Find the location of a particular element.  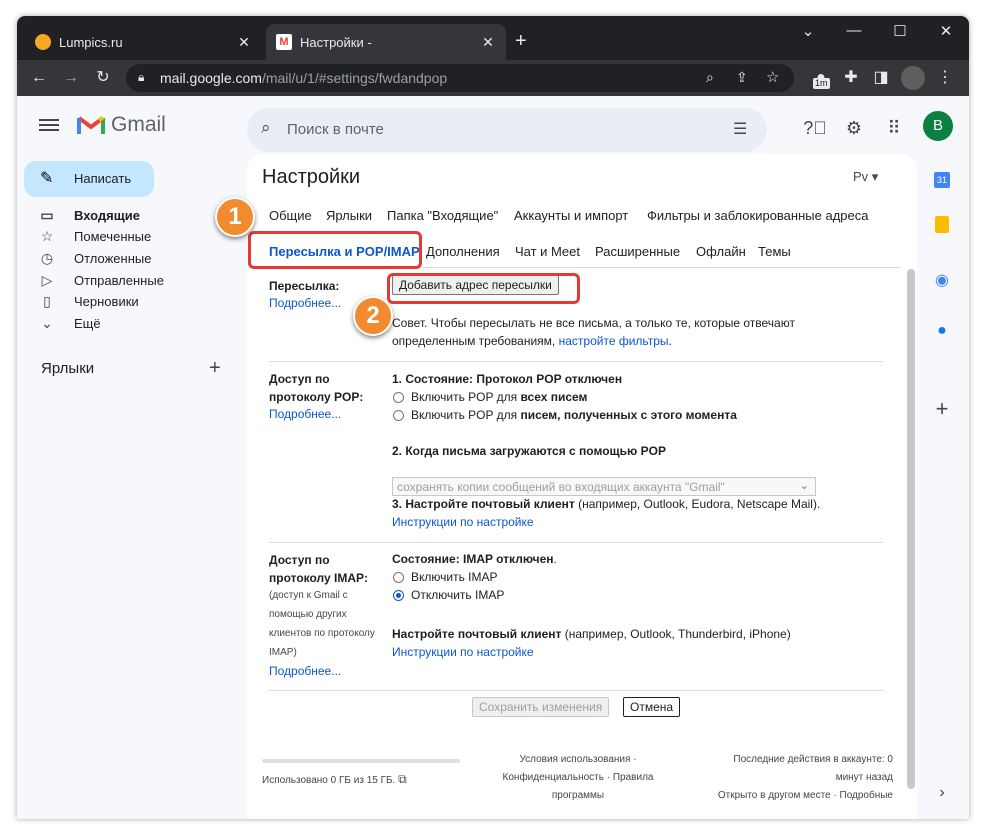

imap-enable-radio is located at coordinates (398, 577).